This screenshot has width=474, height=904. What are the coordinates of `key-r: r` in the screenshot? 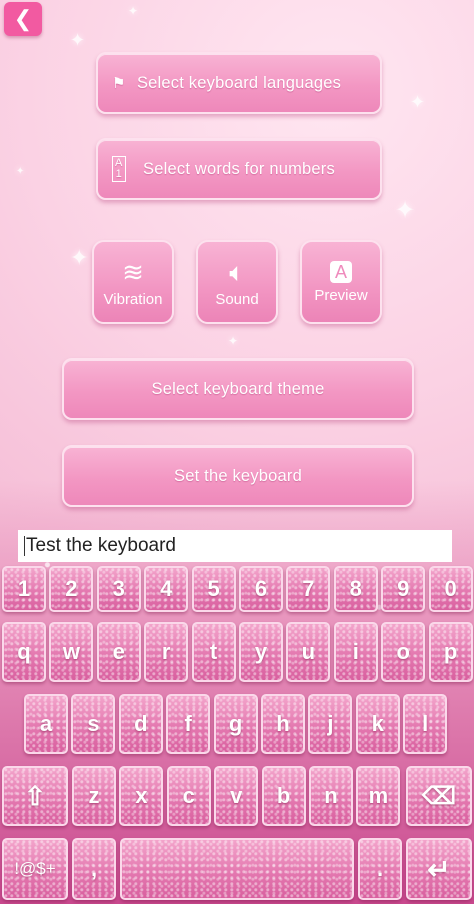 It's located at (166, 652).